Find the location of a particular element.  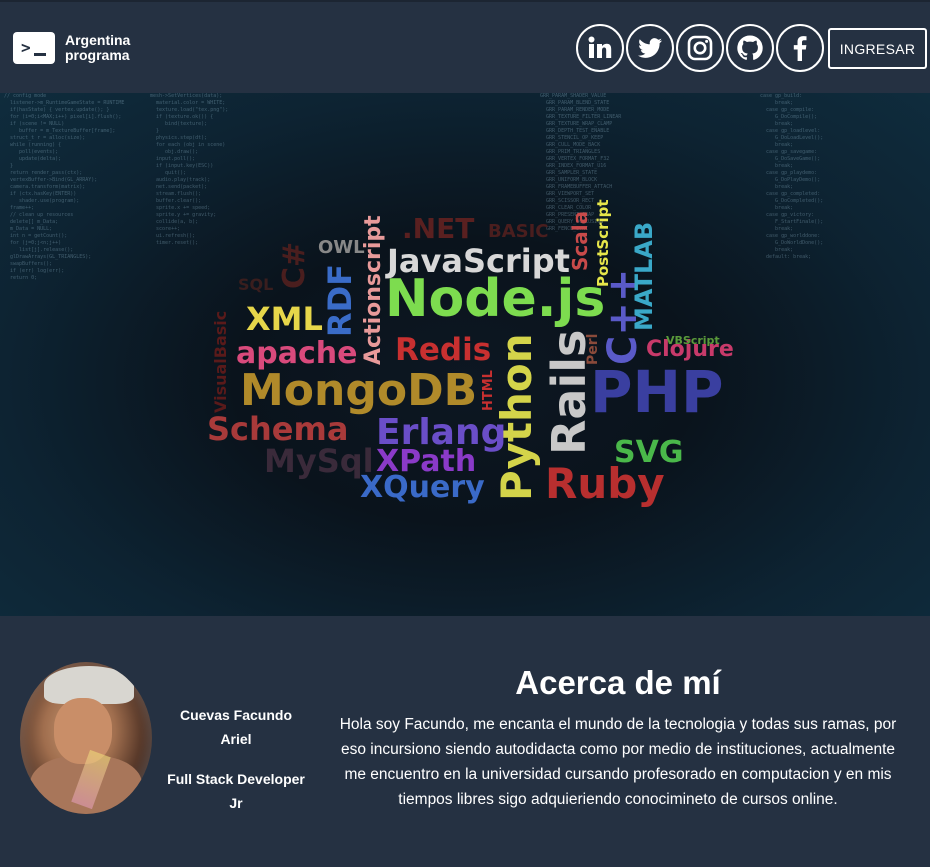

word-svg: SVG is located at coordinates (649, 452).